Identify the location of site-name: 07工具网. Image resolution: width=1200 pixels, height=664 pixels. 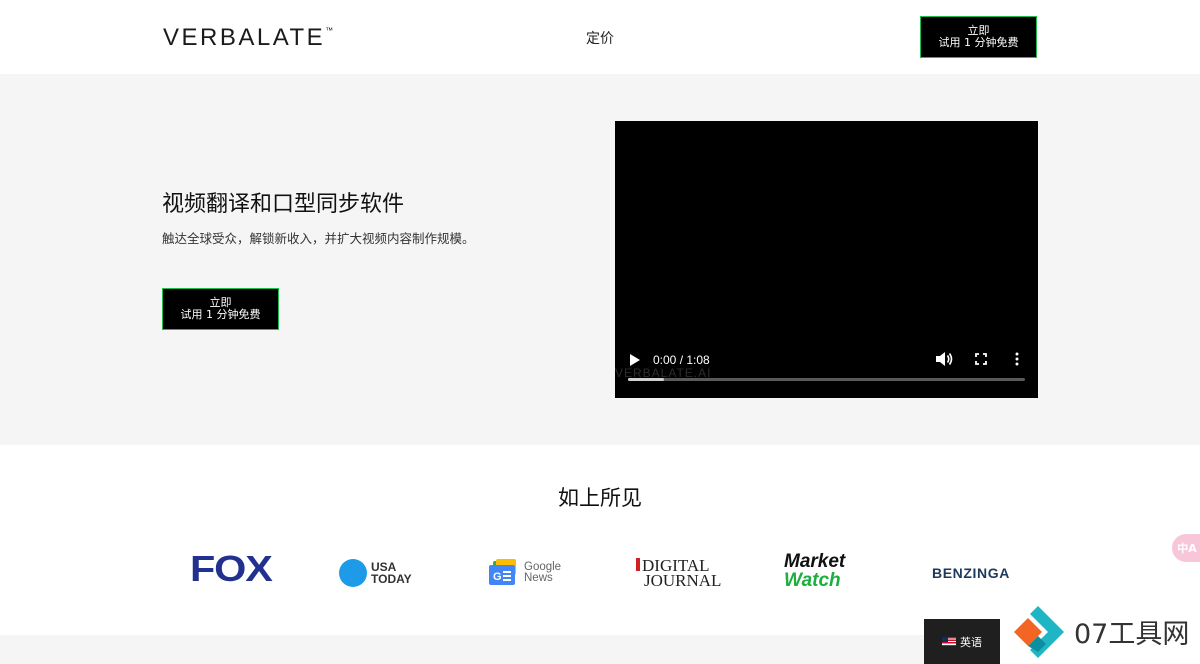
(1132, 634).